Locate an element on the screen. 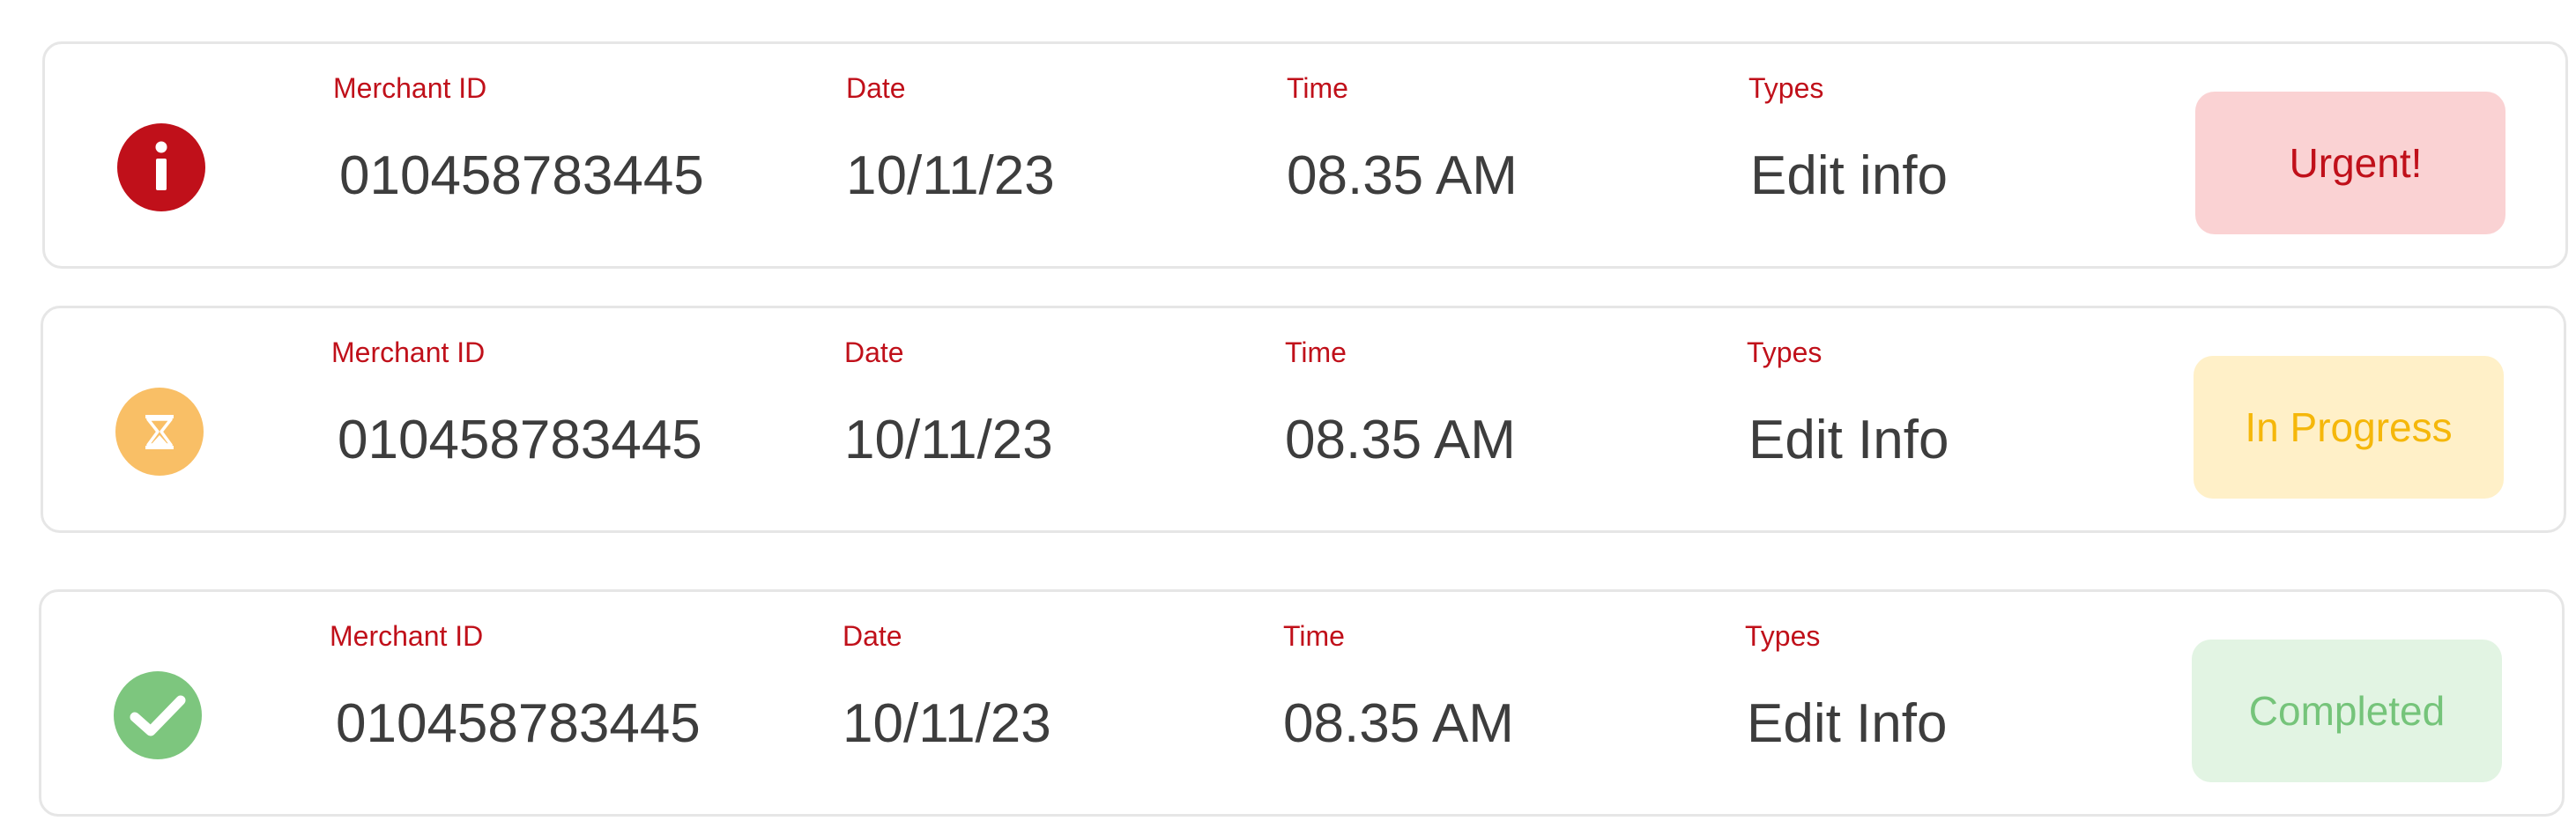 This screenshot has height=821, width=2576. checkmark-icon is located at coordinates (158, 715).